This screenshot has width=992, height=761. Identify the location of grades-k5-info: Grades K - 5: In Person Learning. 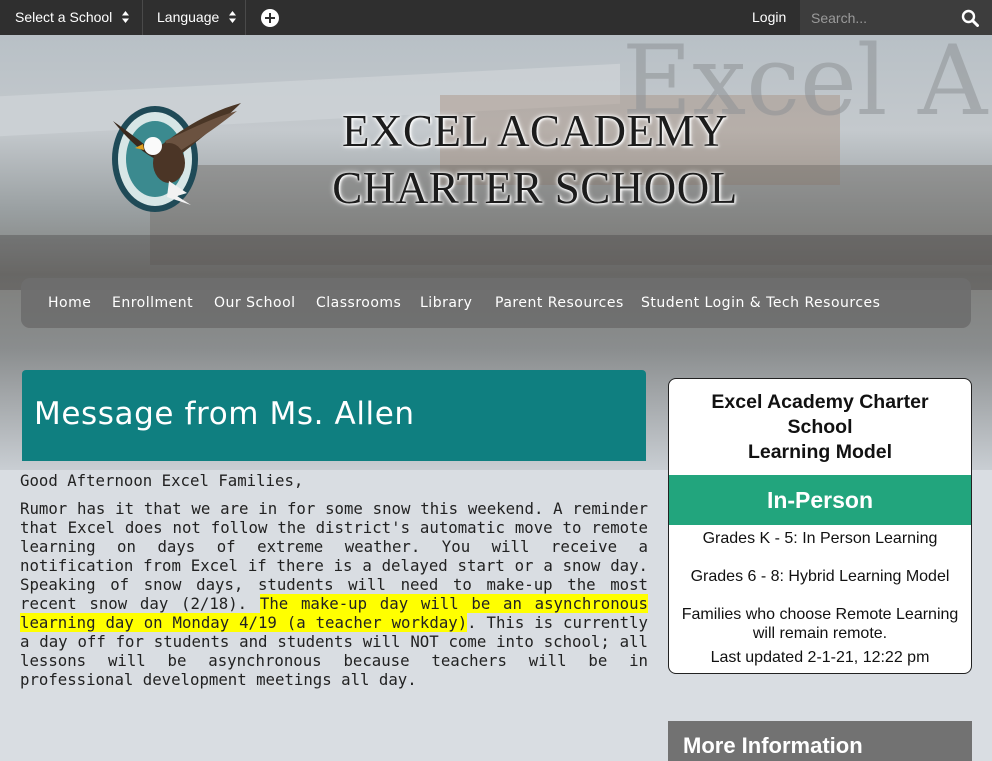
(820, 538).